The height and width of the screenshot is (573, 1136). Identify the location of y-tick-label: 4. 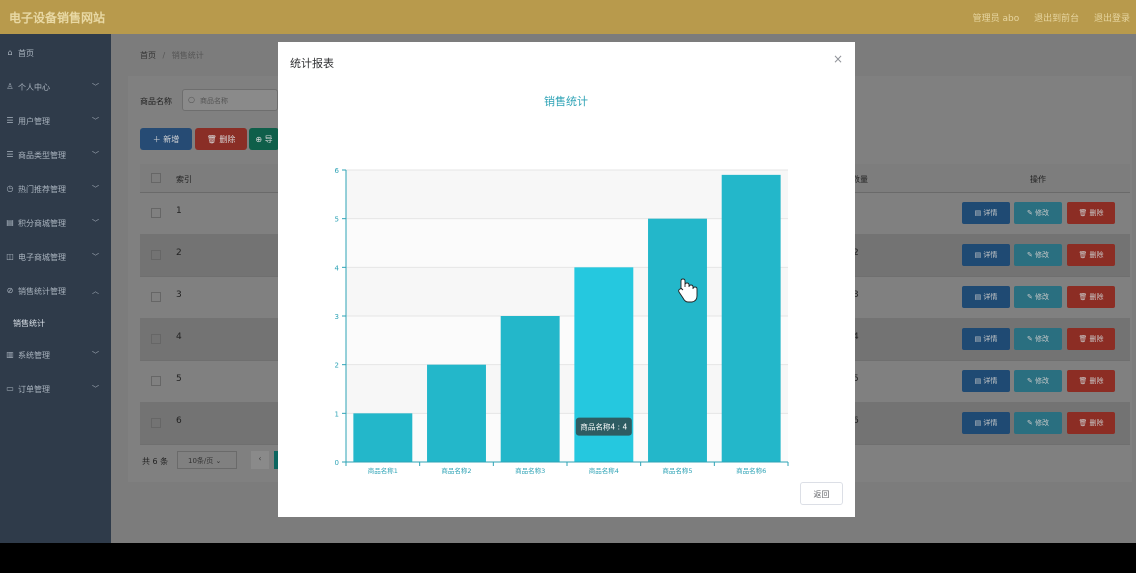
(337, 268).